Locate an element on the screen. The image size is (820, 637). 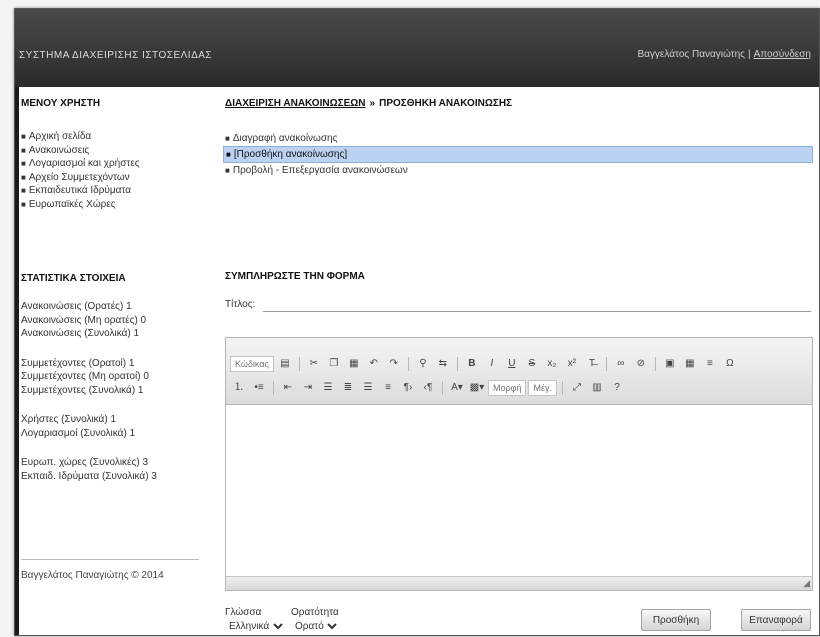
menu-item-label: Αρχείο Συμμετεχόντων is located at coordinates (79, 177).